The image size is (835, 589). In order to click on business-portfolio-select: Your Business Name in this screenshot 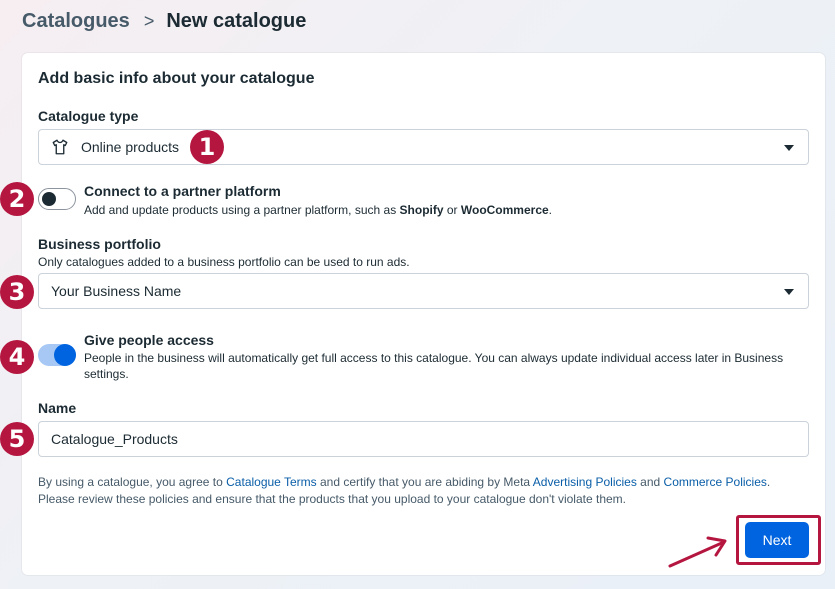, I will do `click(423, 291)`.